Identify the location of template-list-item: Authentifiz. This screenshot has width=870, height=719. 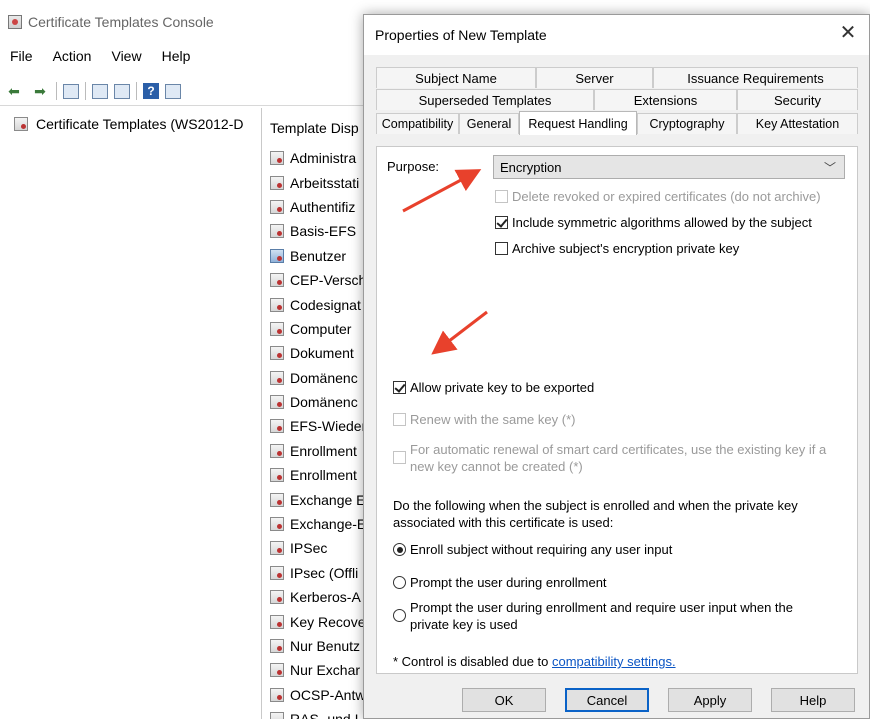
(318, 207).